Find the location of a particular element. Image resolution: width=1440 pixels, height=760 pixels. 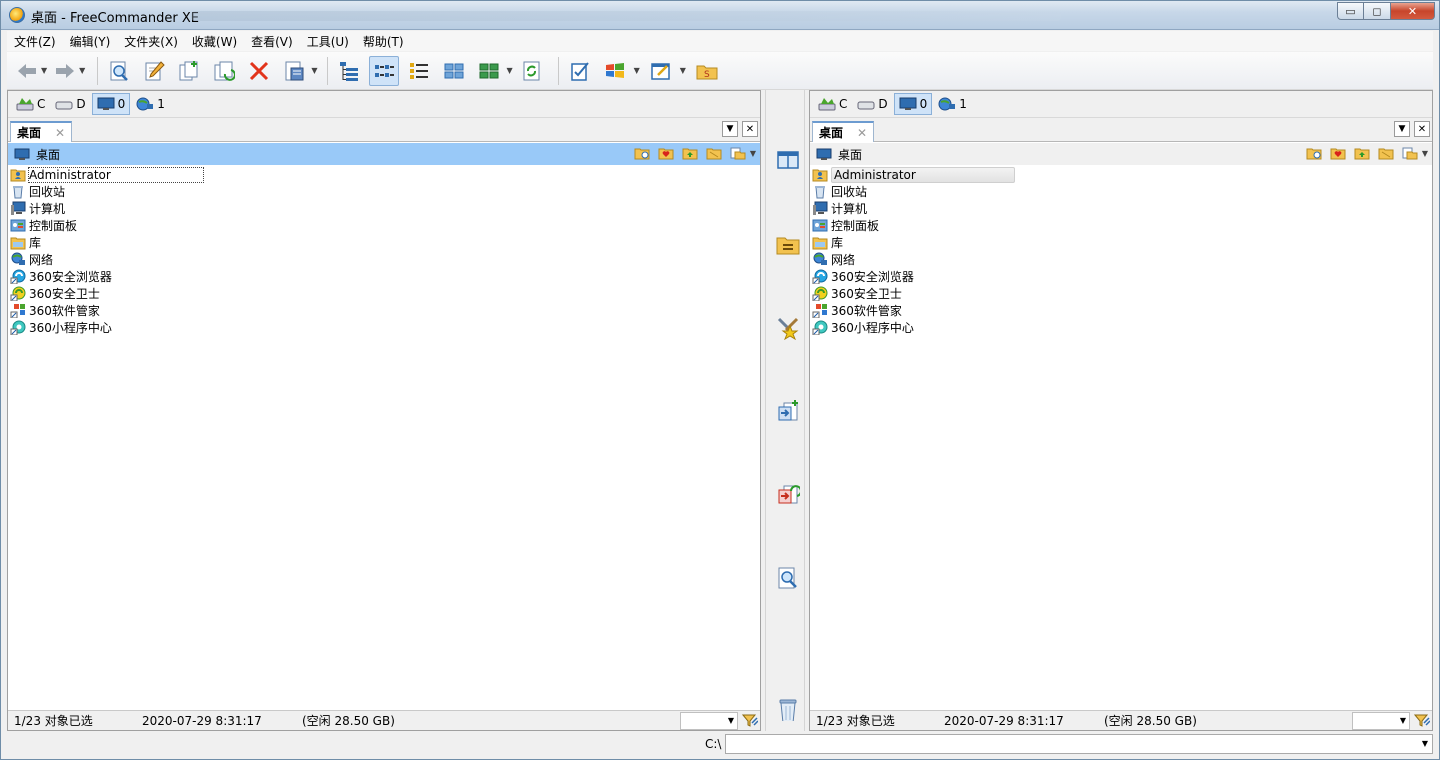

pack-button is located at coordinates (294, 71).